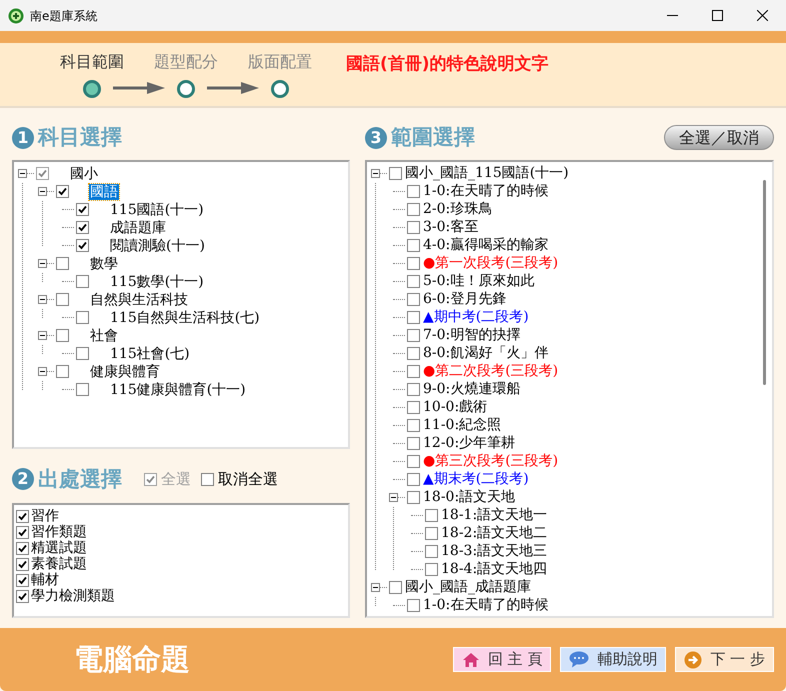 The height and width of the screenshot is (691, 786). I want to click on tree-item: 健康與體育, so click(125, 372).